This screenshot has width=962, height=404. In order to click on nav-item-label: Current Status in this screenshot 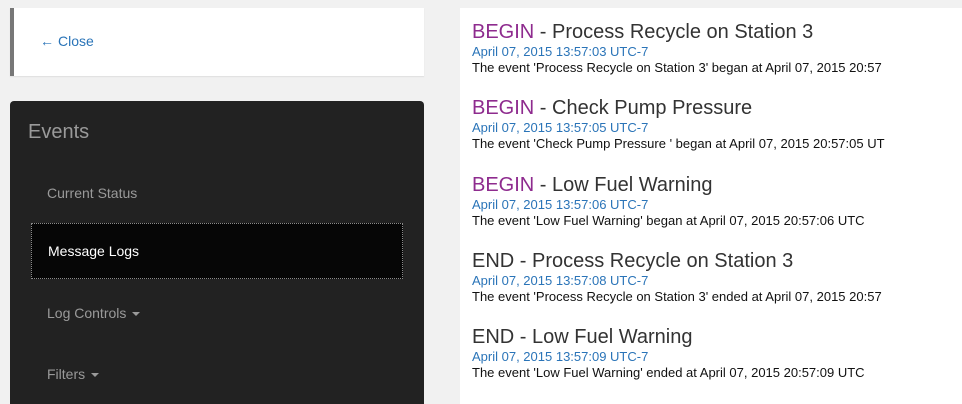, I will do `click(92, 193)`.